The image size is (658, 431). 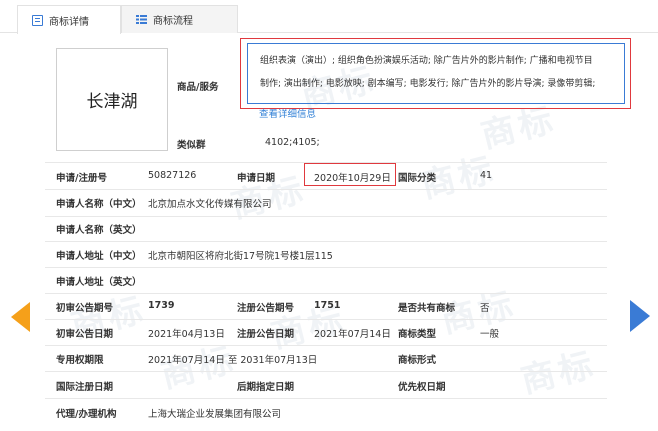 What do you see at coordinates (327, 305) in the screenshot?
I see `reg-pub-no-value: 1751` at bounding box center [327, 305].